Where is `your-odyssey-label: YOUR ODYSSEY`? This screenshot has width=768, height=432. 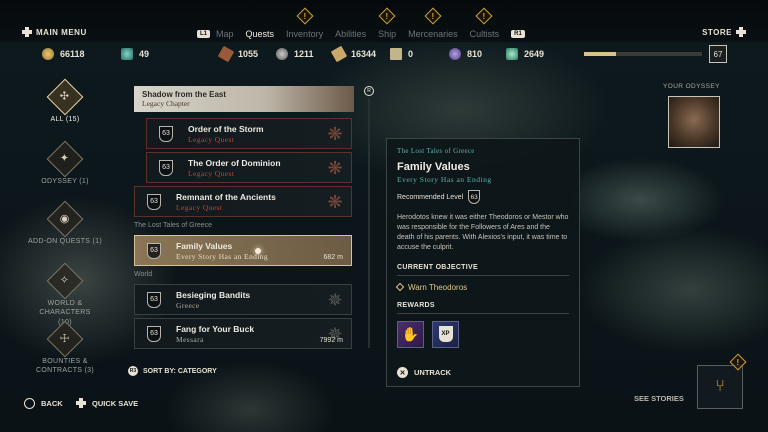 your-odyssey-label: YOUR ODYSSEY is located at coordinates (691, 86).